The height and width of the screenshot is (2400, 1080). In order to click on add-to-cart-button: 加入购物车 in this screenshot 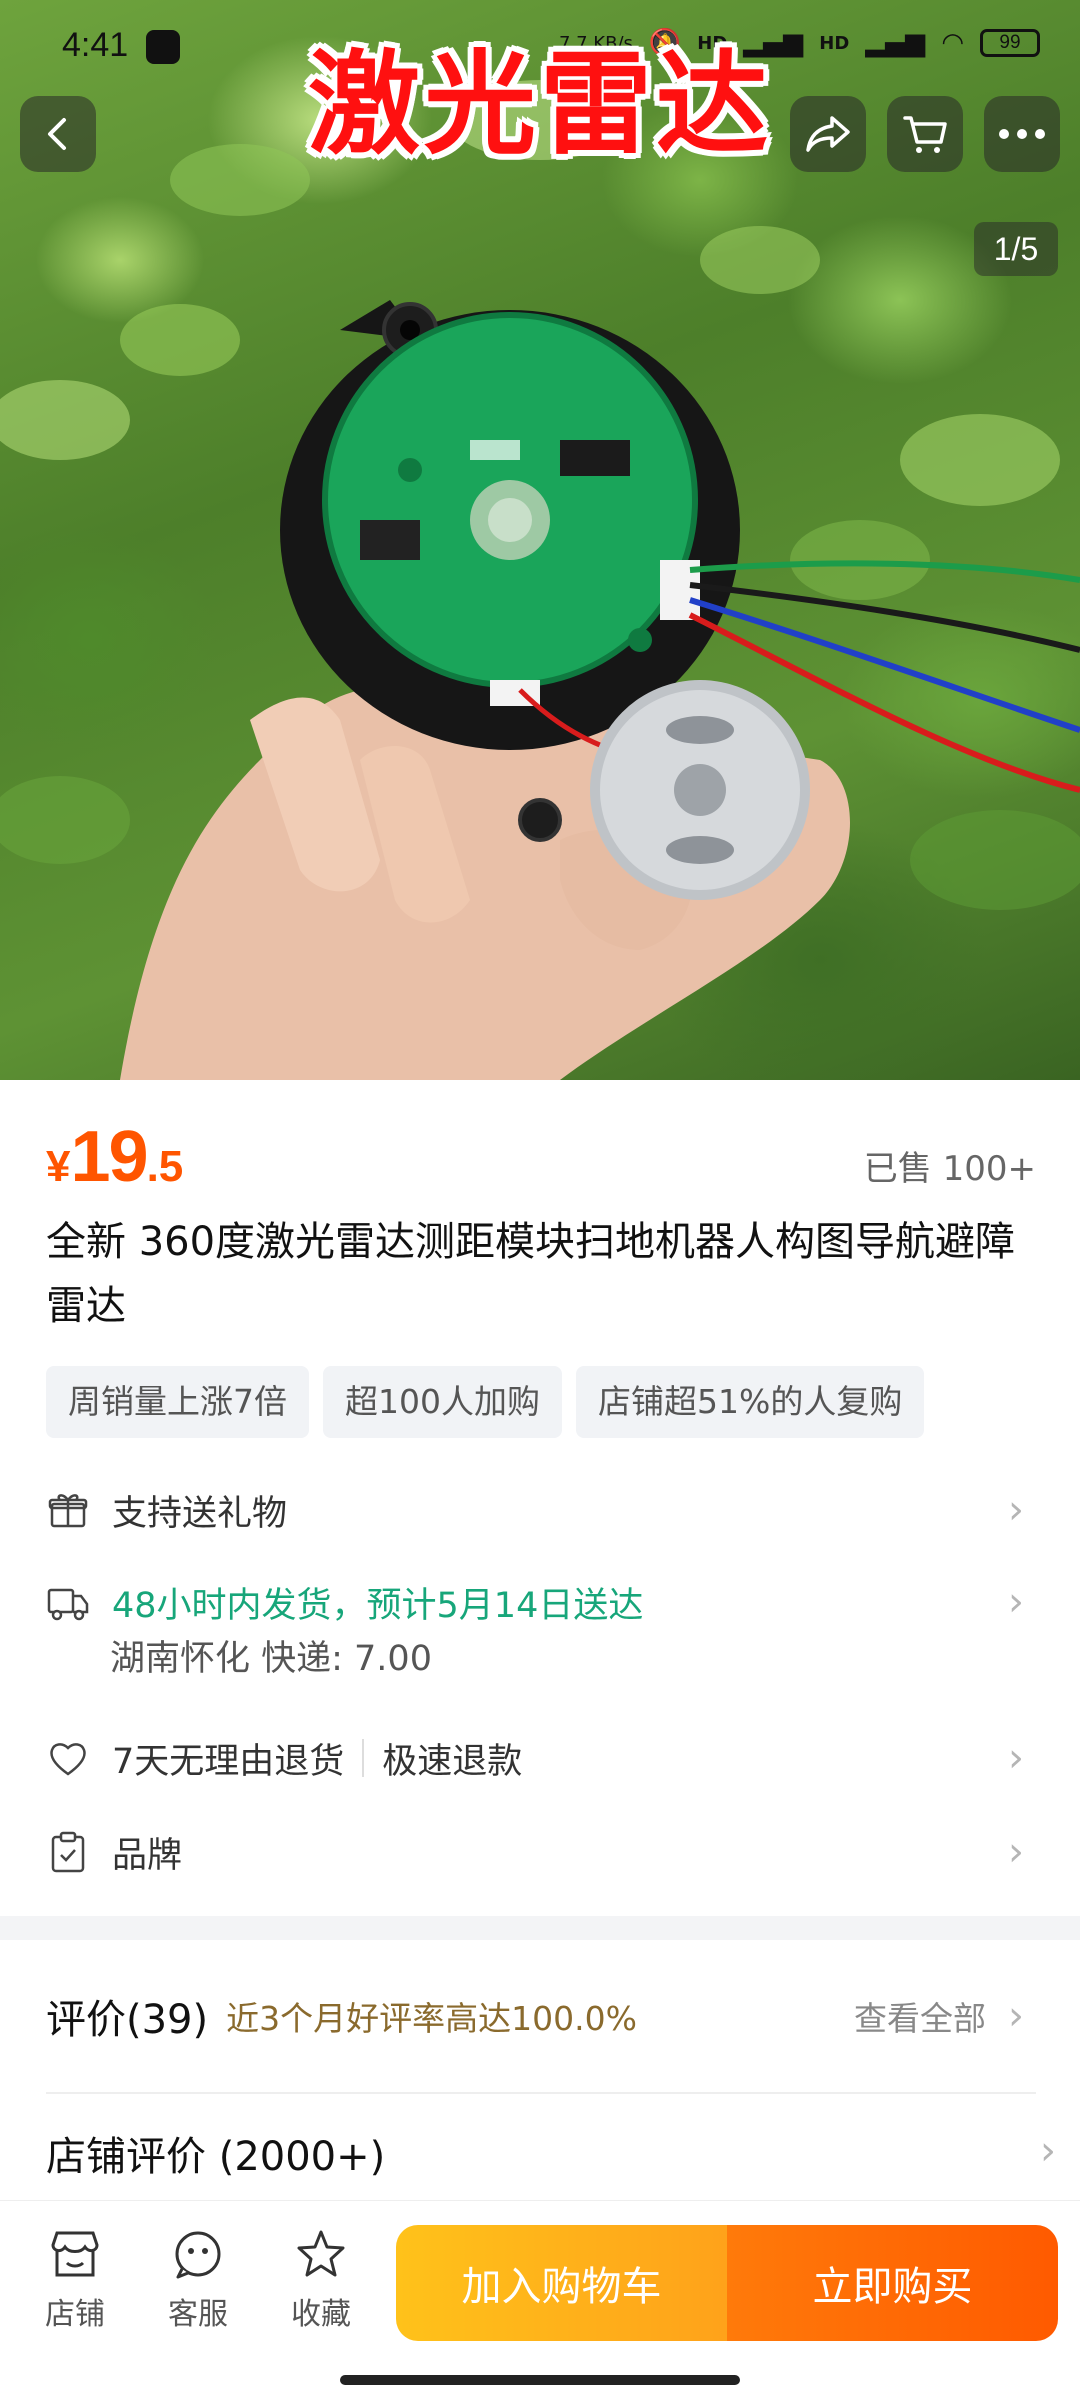, I will do `click(561, 2283)`.